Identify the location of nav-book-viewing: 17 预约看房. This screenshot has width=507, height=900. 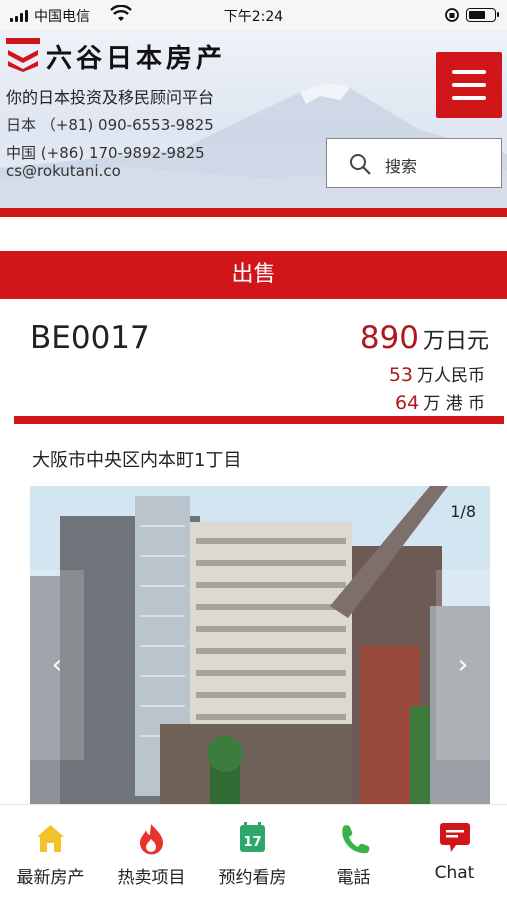
(252, 852).